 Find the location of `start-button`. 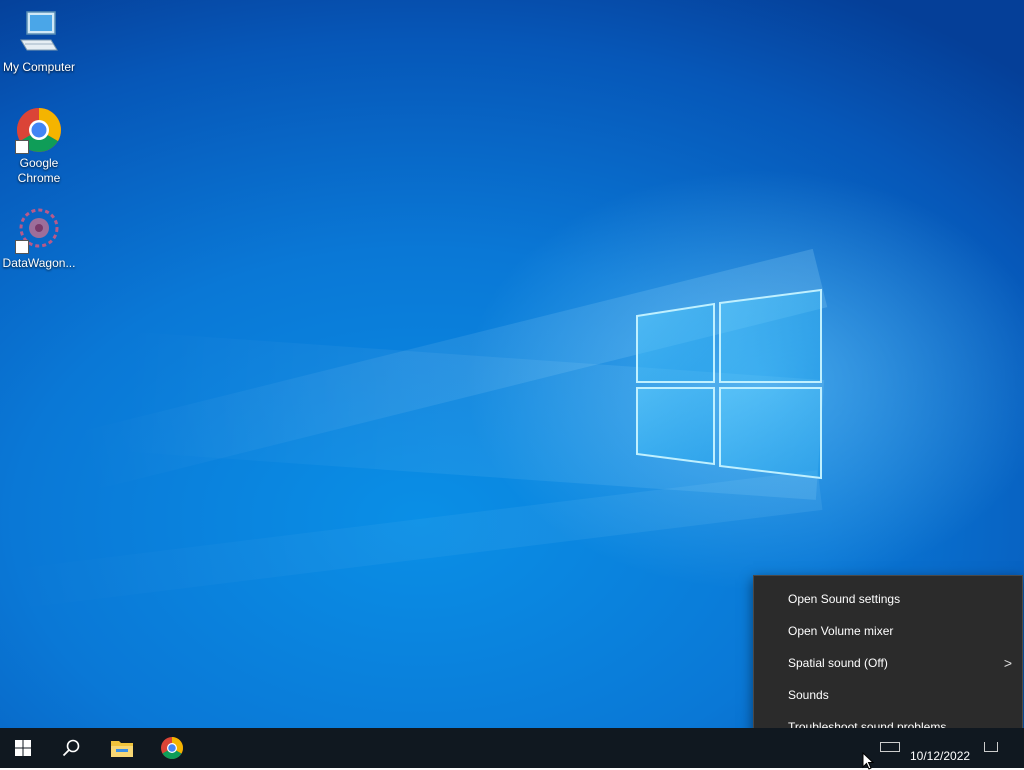

start-button is located at coordinates (23, 748).